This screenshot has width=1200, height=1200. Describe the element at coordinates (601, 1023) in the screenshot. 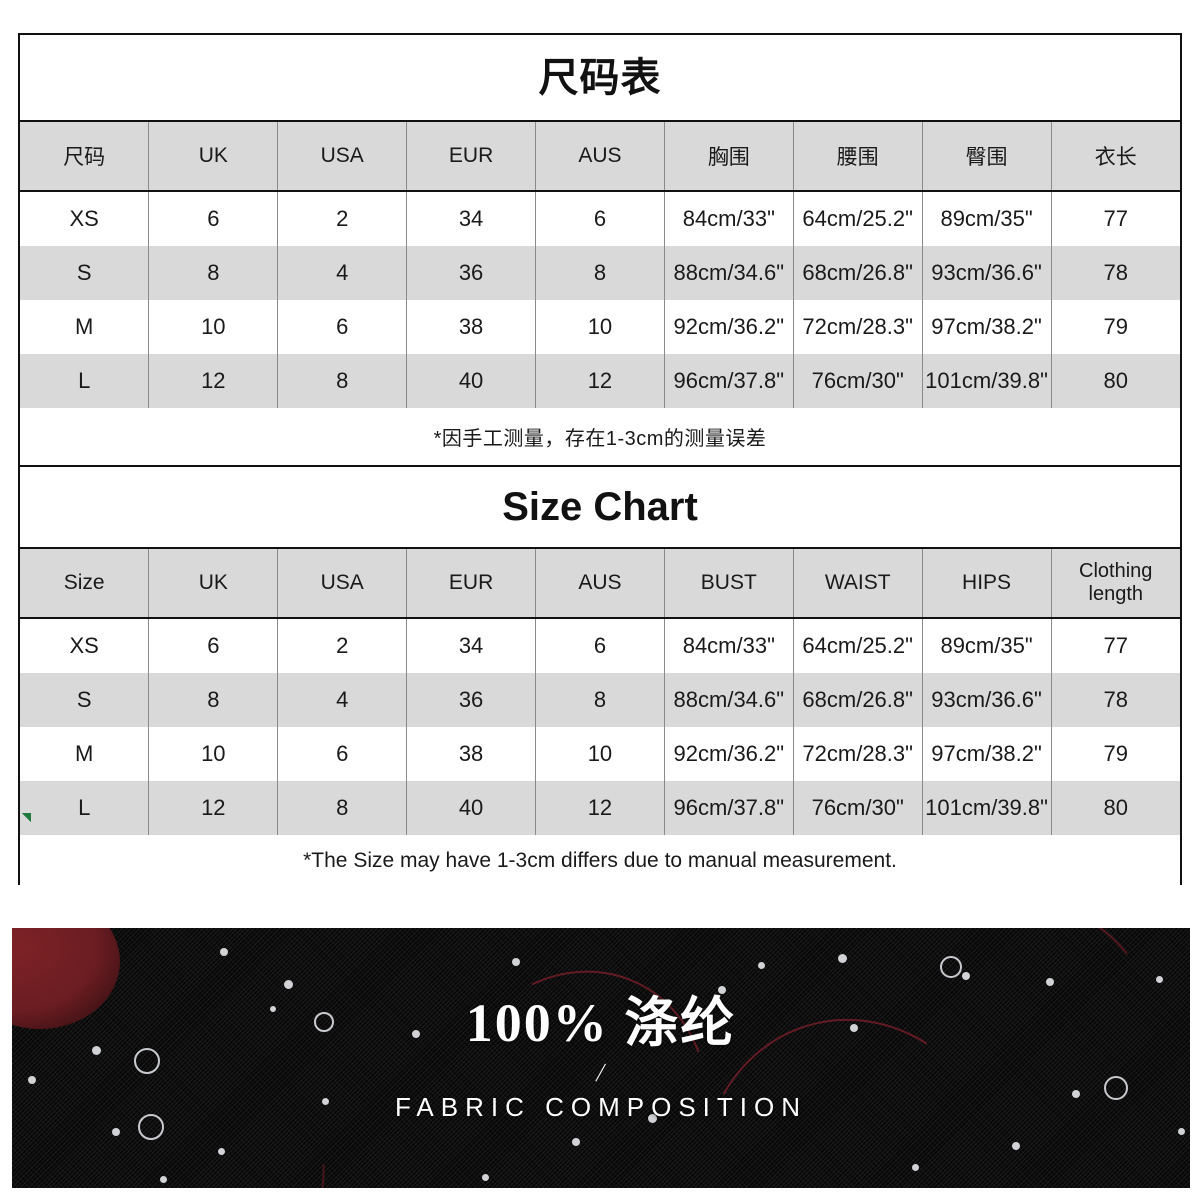

I see `fabric-composition-value: 100% 涤纶` at that location.